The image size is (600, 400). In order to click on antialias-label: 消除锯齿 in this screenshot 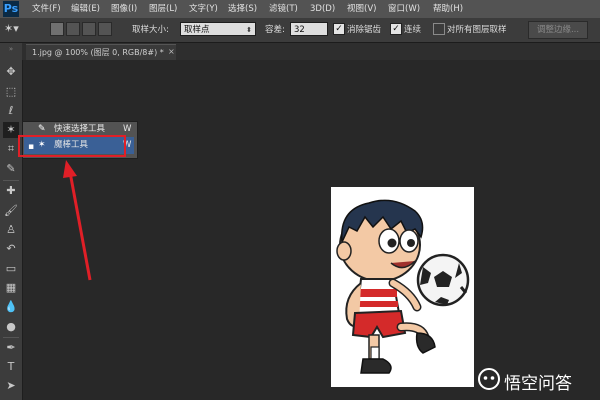, I will do `click(364, 30)`.